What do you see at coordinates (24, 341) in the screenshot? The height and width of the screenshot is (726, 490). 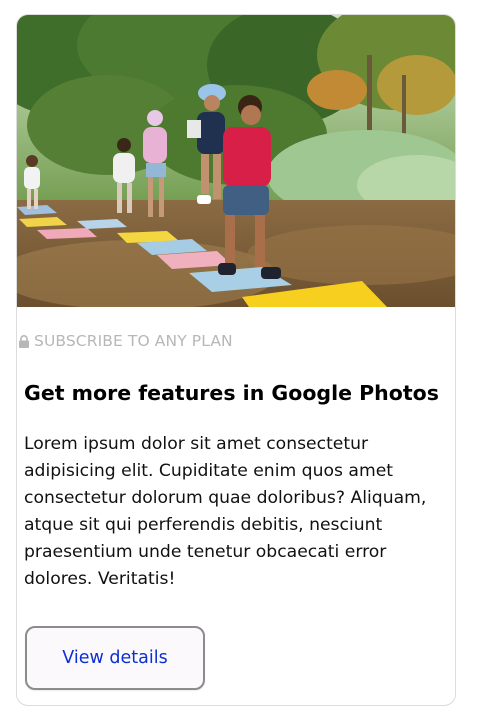 I see `lock-icon` at bounding box center [24, 341].